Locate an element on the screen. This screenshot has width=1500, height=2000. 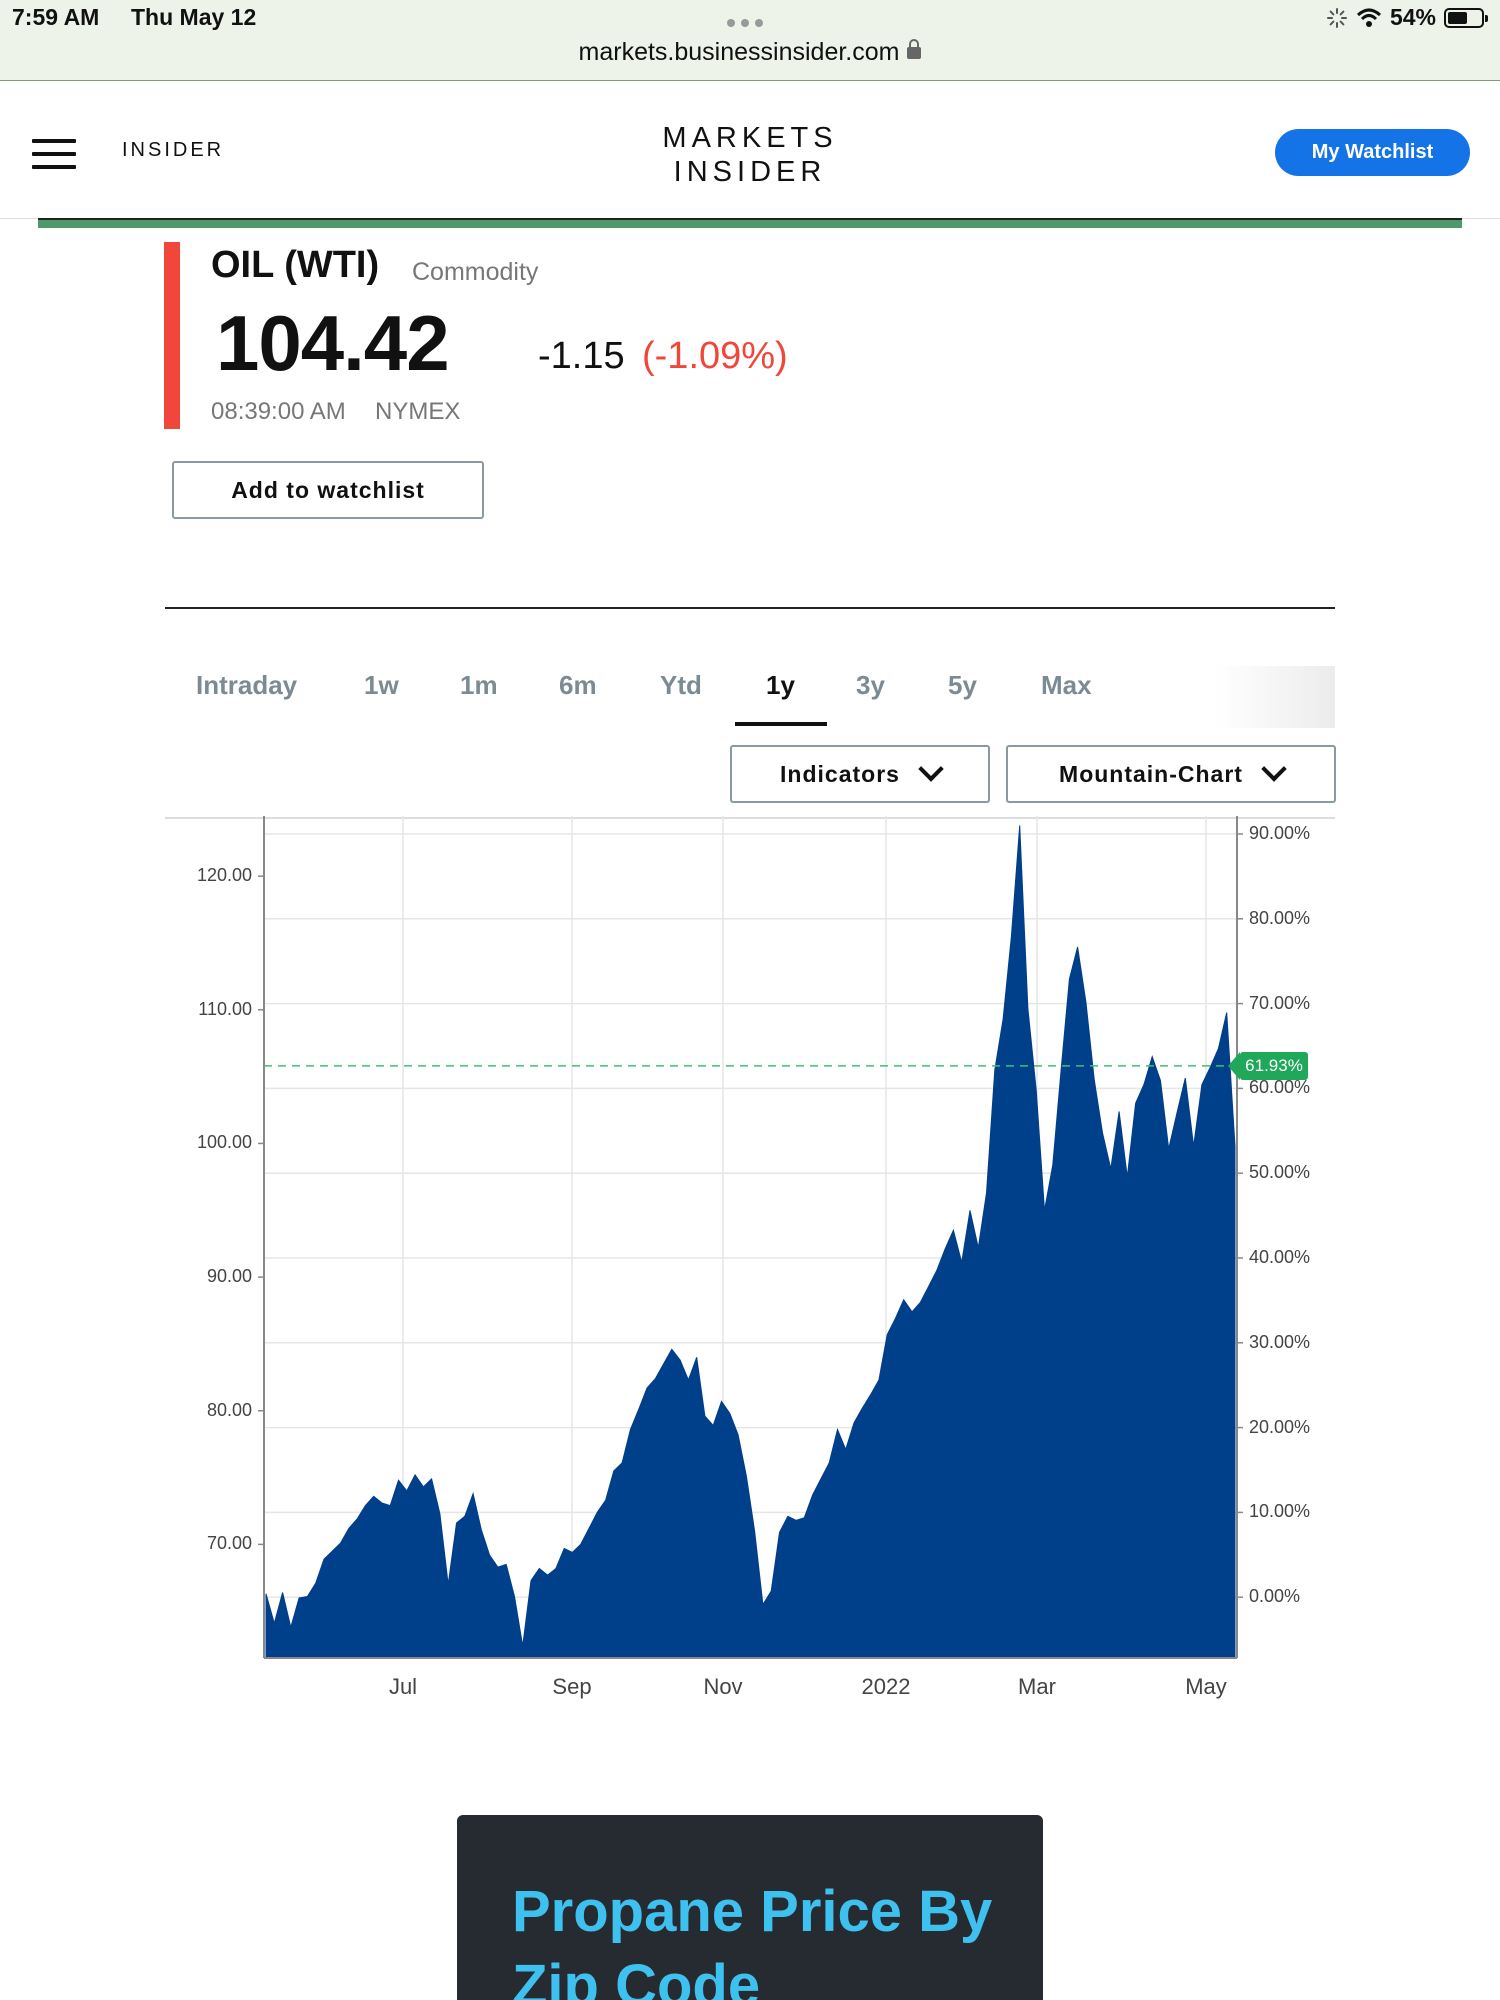
y-right-tick-label: 70.00% is located at coordinates (1280, 1002).